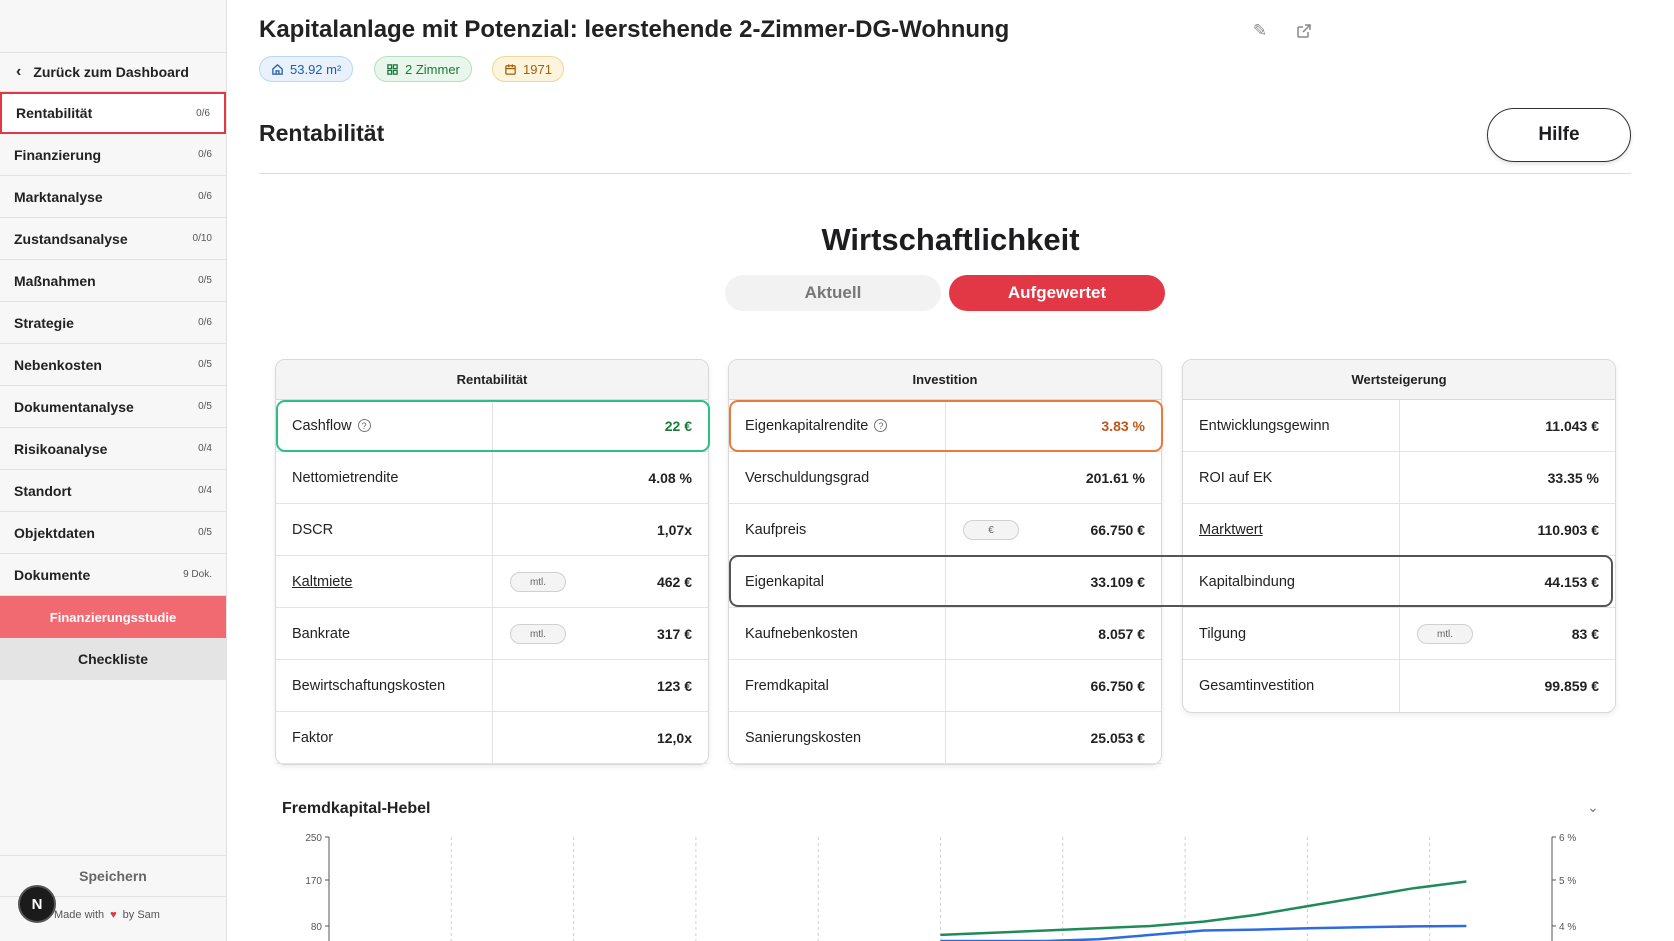 The image size is (1674, 941). What do you see at coordinates (384, 685) in the screenshot?
I see `metric-label: Bewirtschaftungskosten` at bounding box center [384, 685].